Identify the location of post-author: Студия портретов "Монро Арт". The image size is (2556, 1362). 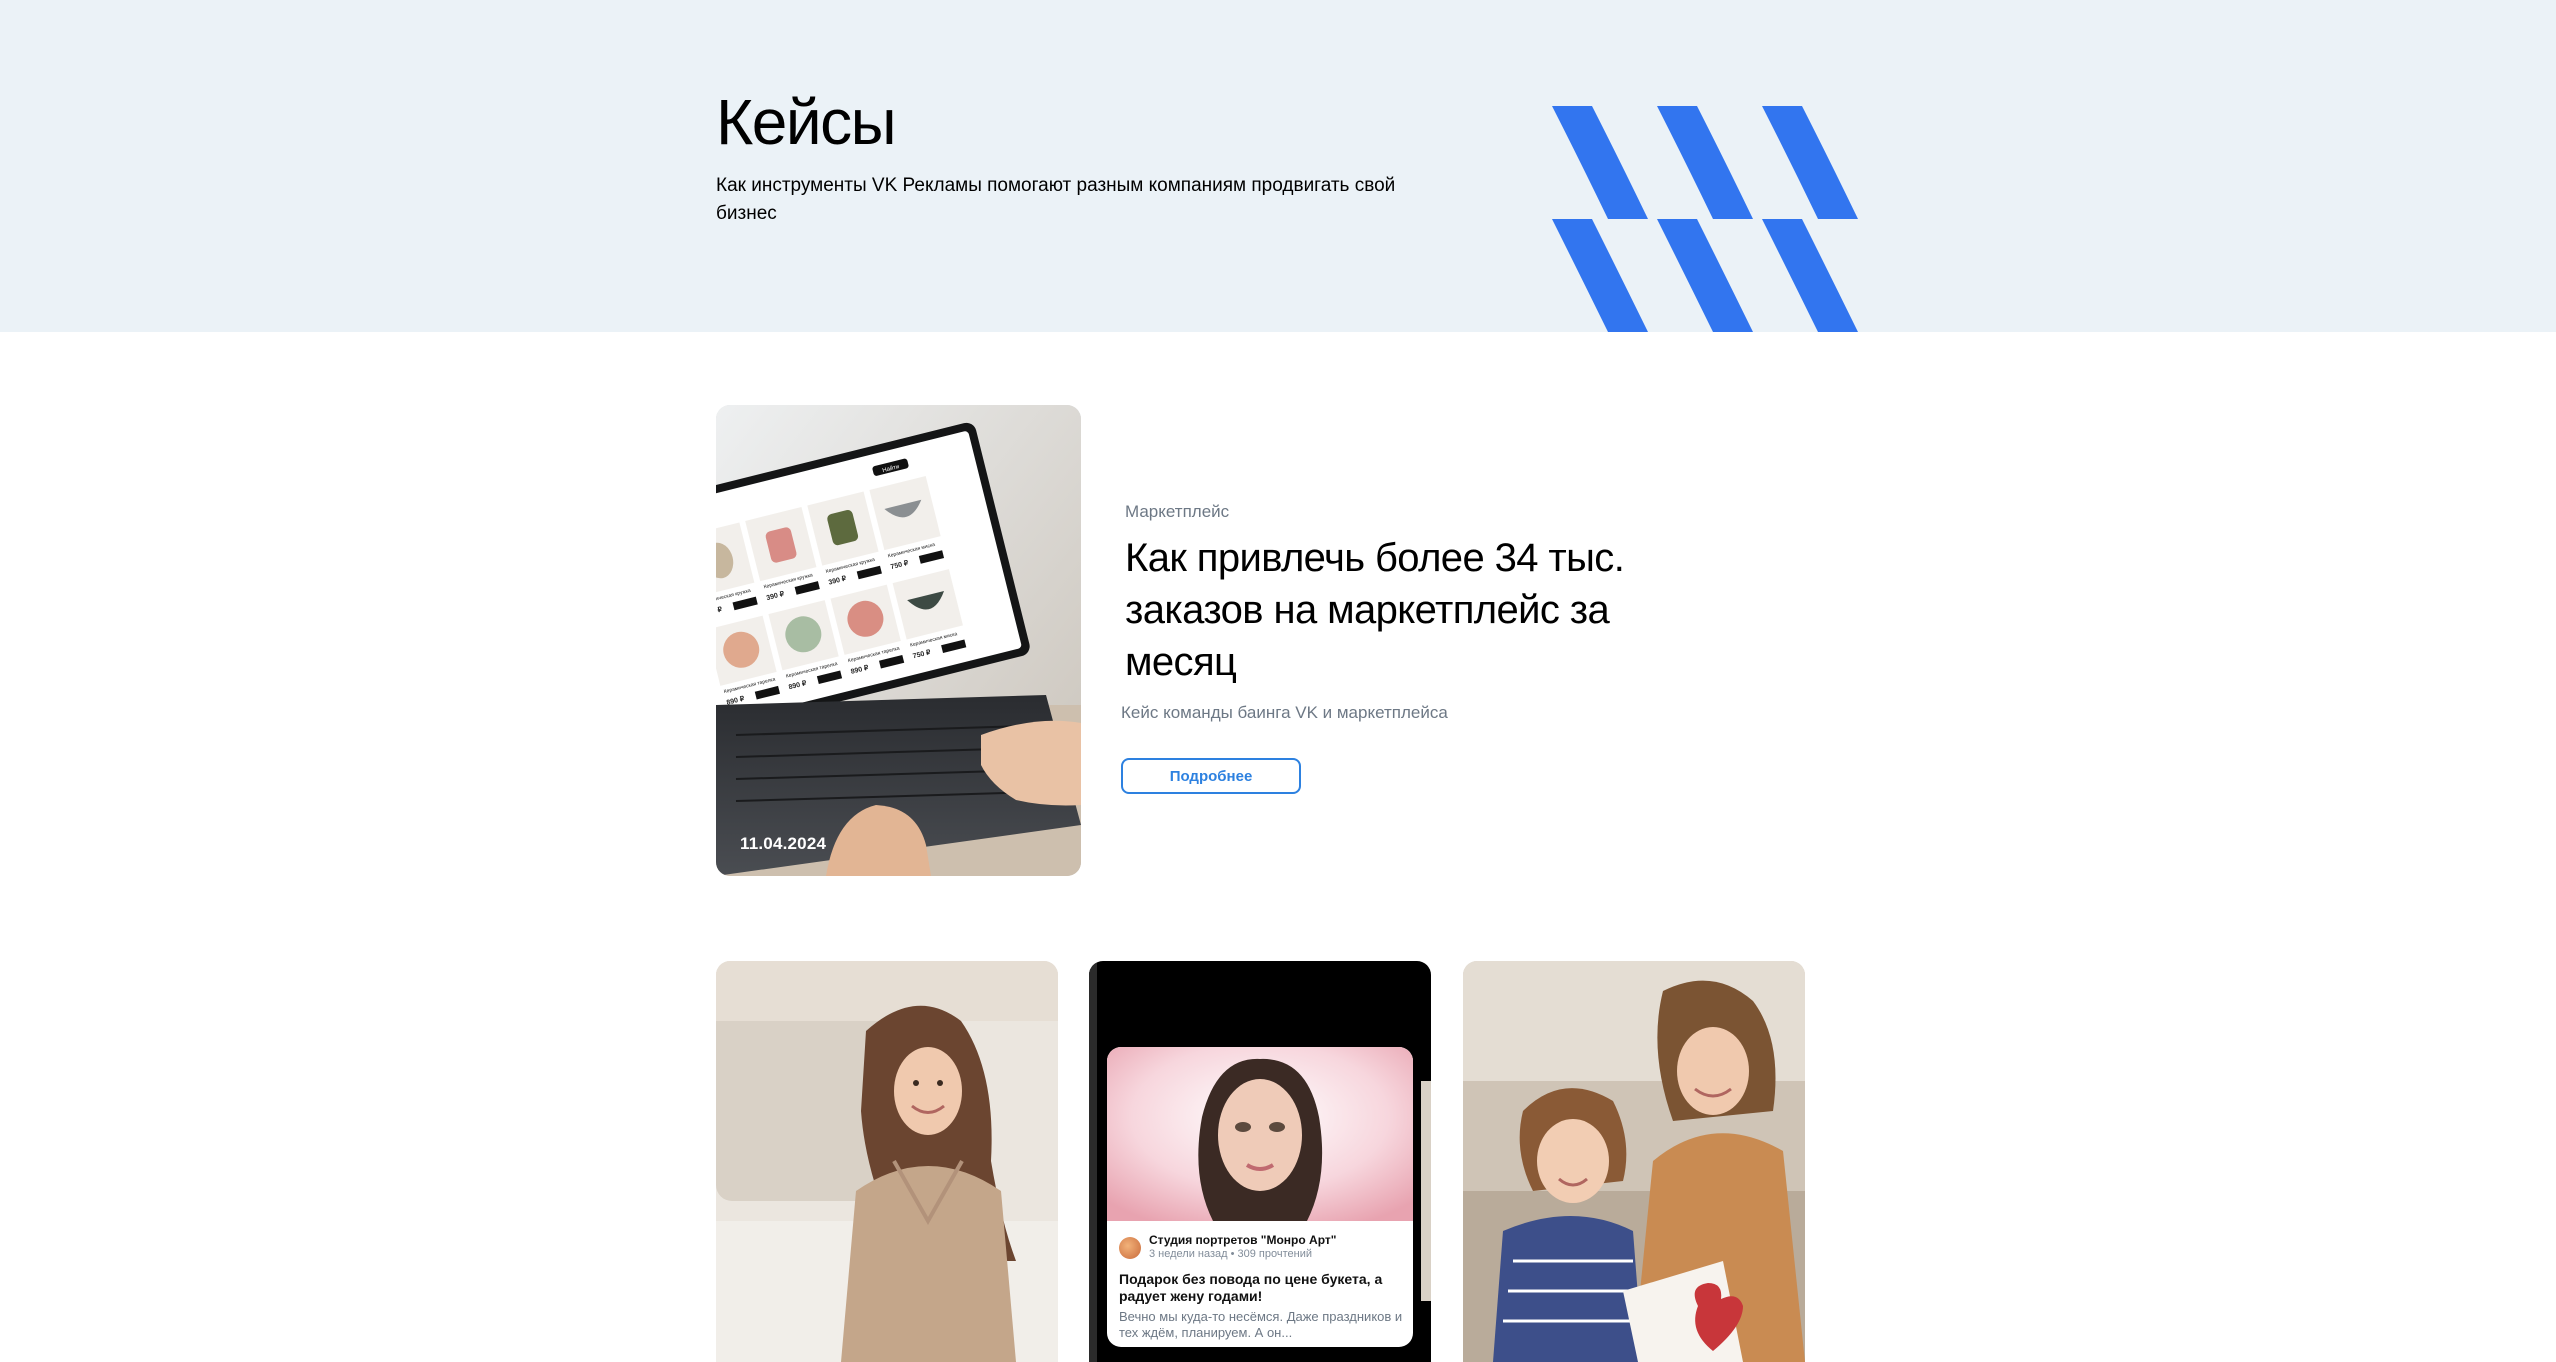
(1243, 1240).